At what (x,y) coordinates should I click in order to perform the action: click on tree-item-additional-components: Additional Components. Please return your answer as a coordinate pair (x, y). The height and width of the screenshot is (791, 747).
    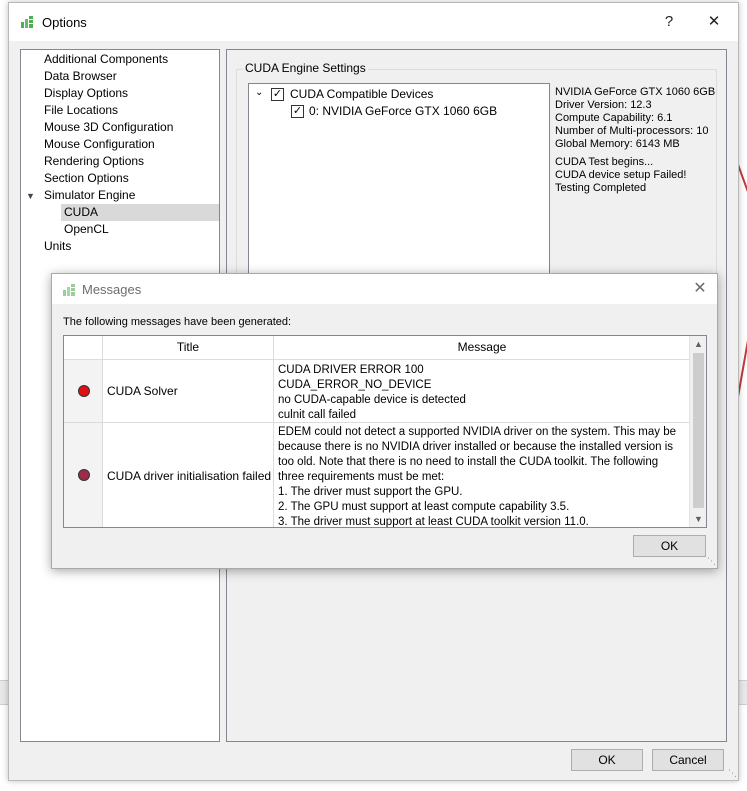
    Looking at the image, I should click on (106, 59).